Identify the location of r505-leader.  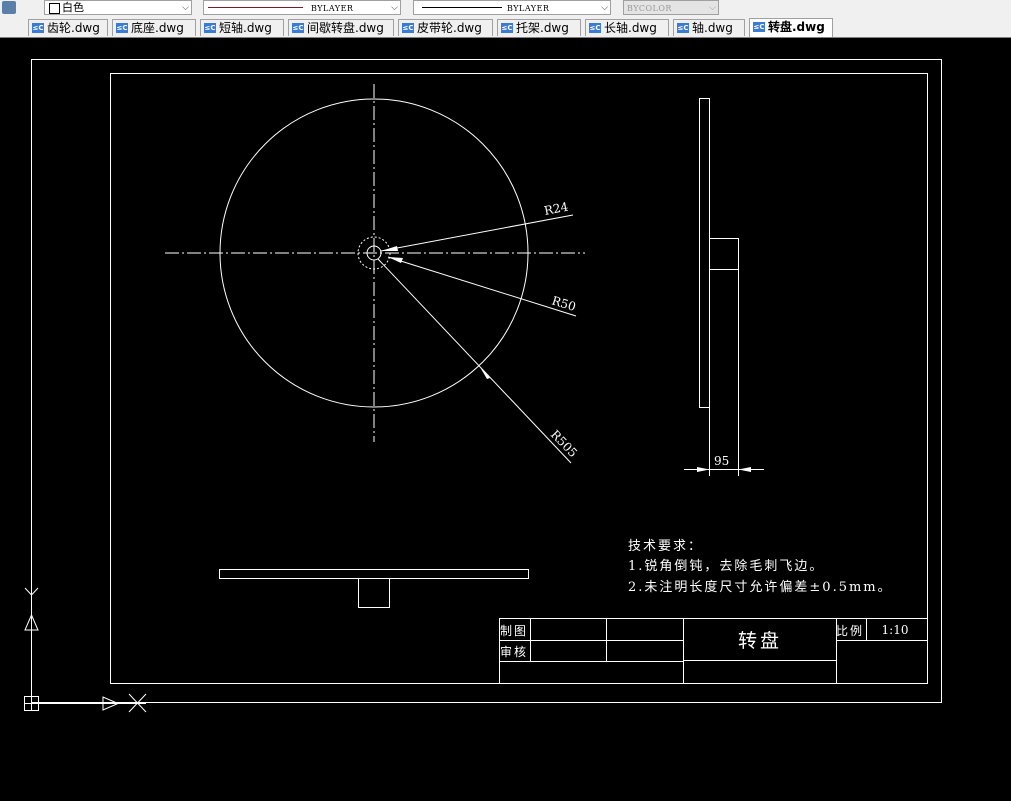
(474, 361).